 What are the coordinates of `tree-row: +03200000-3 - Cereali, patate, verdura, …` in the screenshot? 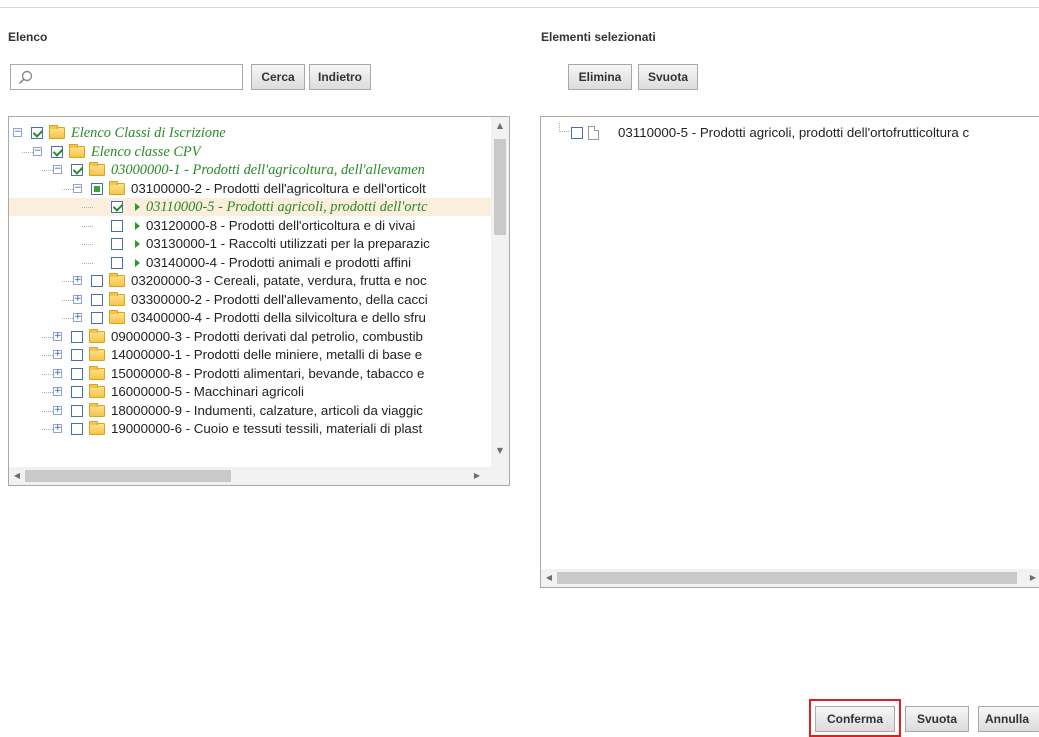 It's located at (250, 281).